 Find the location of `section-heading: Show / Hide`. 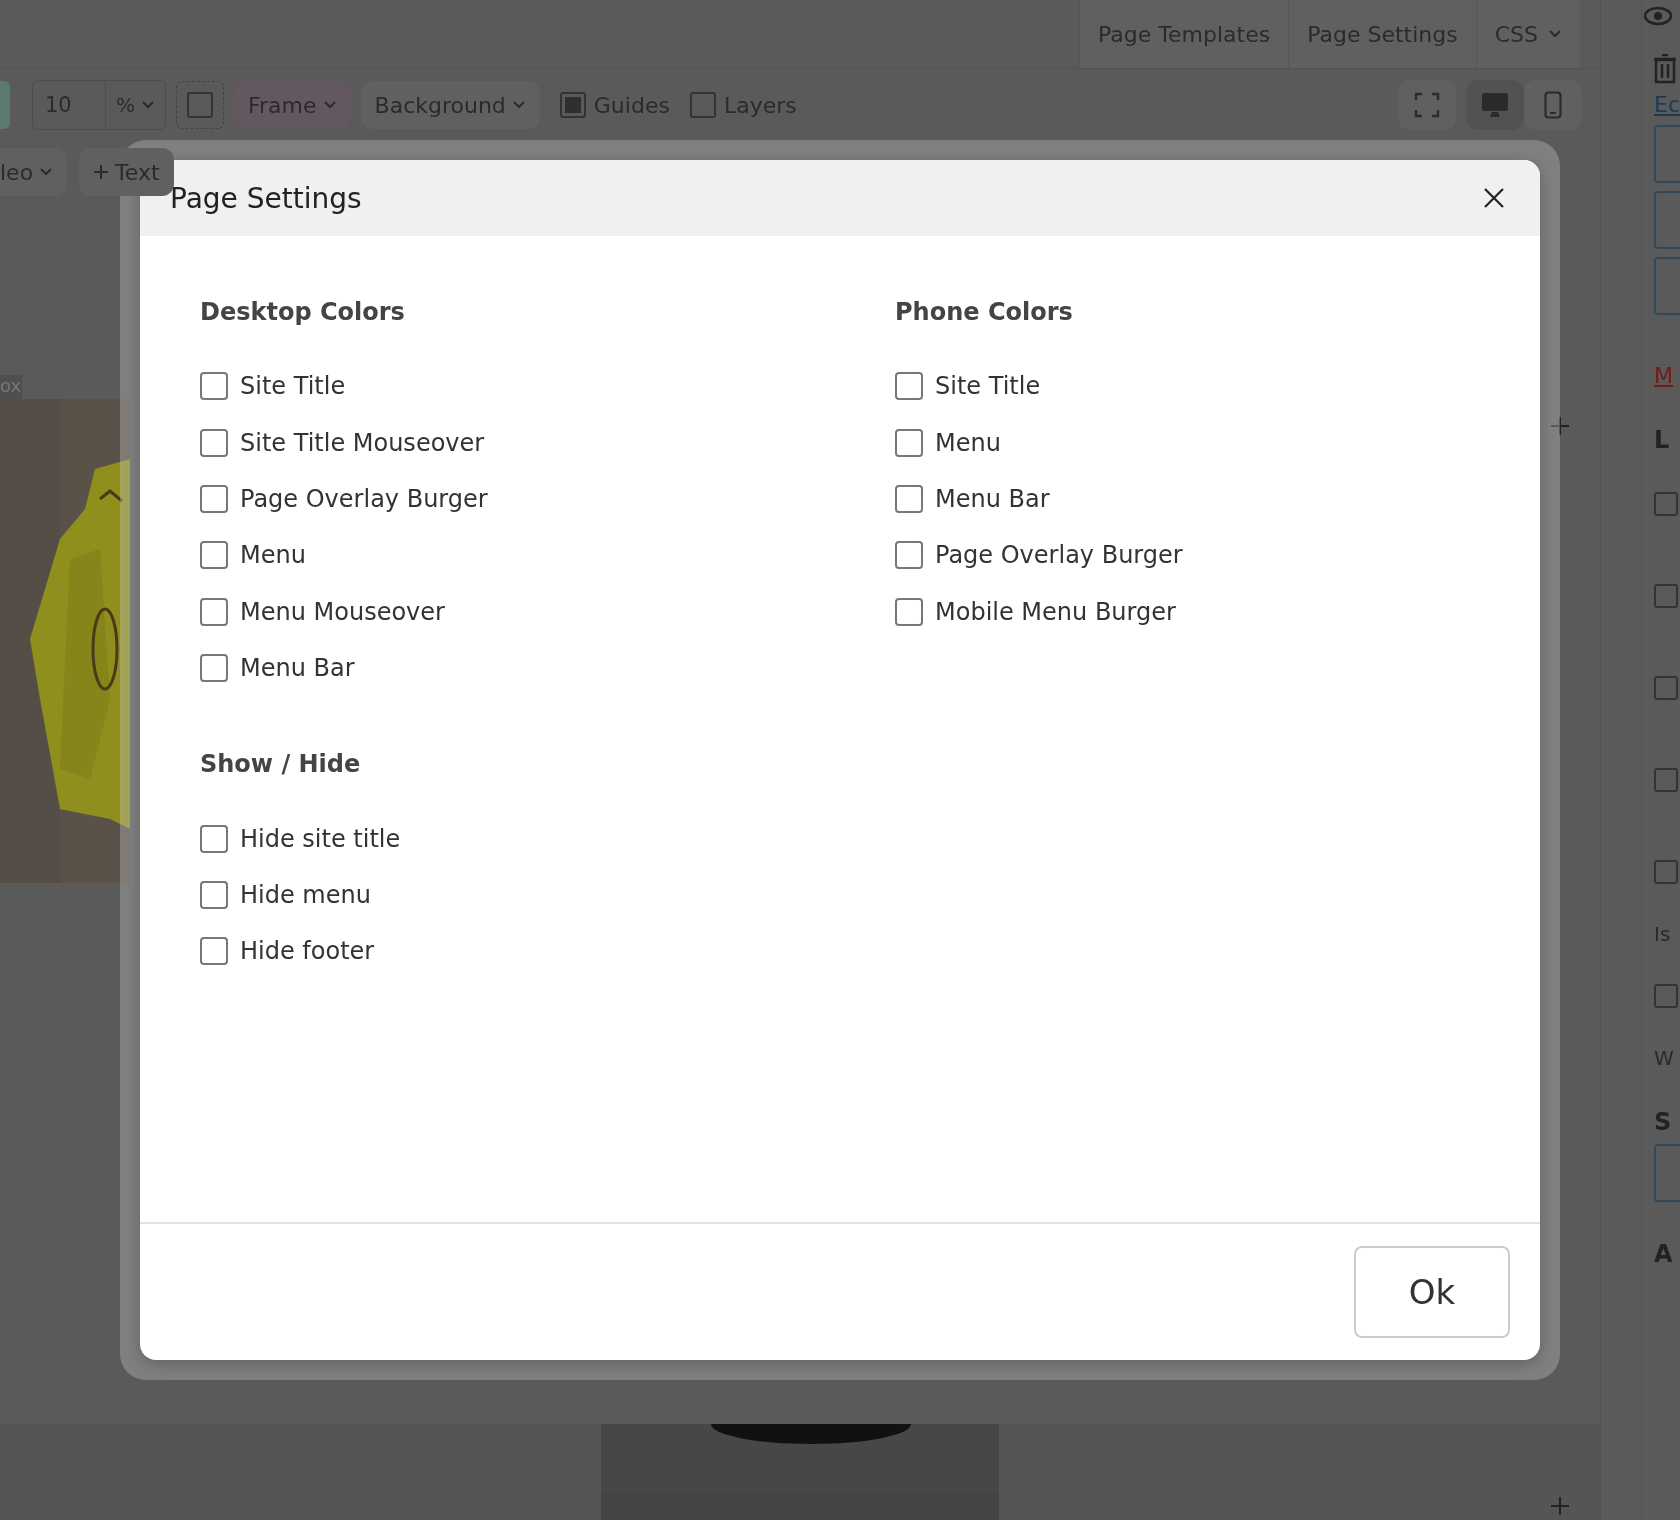

section-heading: Show / Hide is located at coordinates (281, 765).